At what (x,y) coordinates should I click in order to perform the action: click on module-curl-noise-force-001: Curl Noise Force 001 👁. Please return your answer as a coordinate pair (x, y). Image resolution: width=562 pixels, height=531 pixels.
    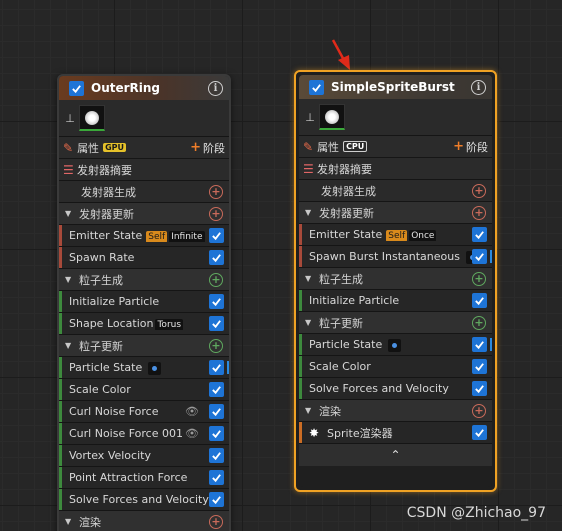
    Looking at the image, I should click on (144, 434).